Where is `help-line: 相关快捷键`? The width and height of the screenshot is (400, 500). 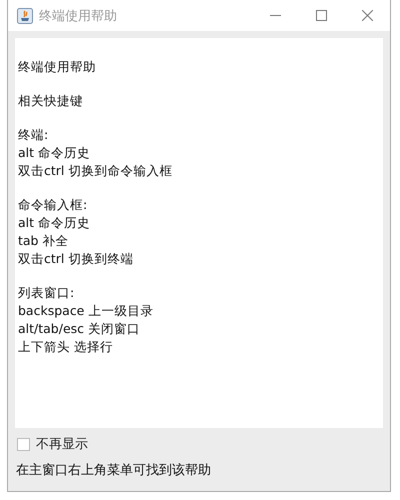 help-line: 相关快捷键 is located at coordinates (51, 101).